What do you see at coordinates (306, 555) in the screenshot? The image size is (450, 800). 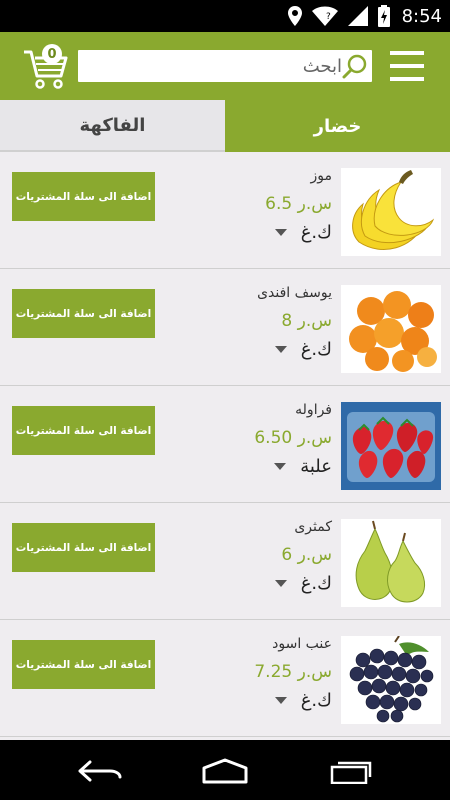 I see `product-price: س.ر 6` at bounding box center [306, 555].